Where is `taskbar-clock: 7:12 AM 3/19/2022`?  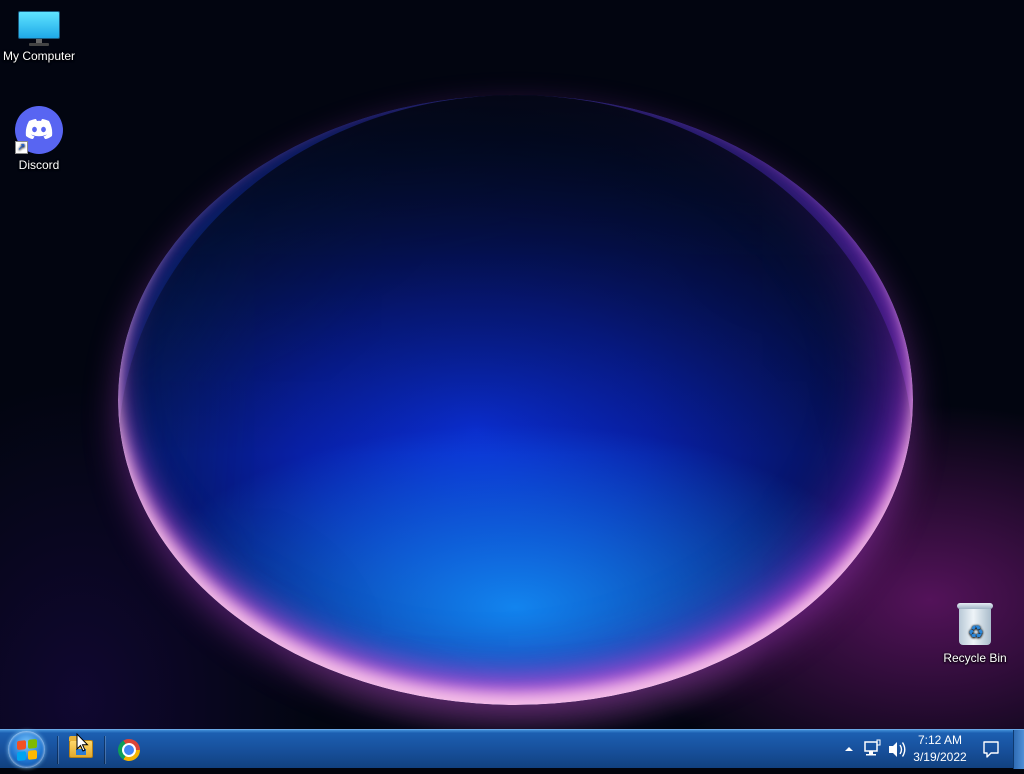 taskbar-clock: 7:12 AM 3/19/2022 is located at coordinates (940, 749).